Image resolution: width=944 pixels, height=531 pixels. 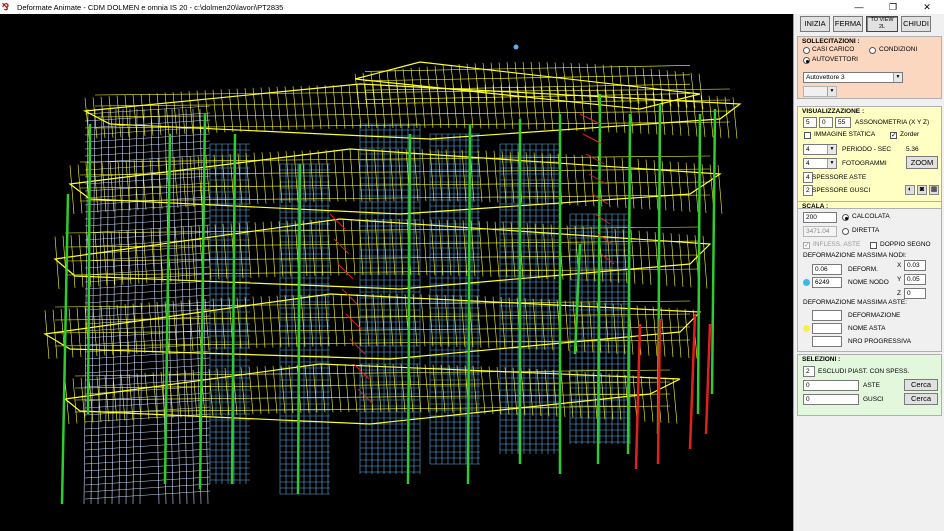 What do you see at coordinates (916, 24) in the screenshot?
I see `close-button: CHIUDI` at bounding box center [916, 24].